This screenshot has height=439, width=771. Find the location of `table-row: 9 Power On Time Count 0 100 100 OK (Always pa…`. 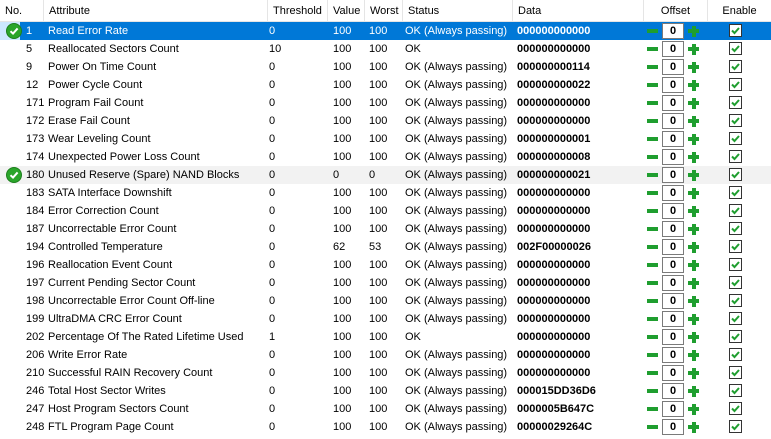

table-row: 9 Power On Time Count 0 100 100 OK (Always pa… is located at coordinates (385, 67).